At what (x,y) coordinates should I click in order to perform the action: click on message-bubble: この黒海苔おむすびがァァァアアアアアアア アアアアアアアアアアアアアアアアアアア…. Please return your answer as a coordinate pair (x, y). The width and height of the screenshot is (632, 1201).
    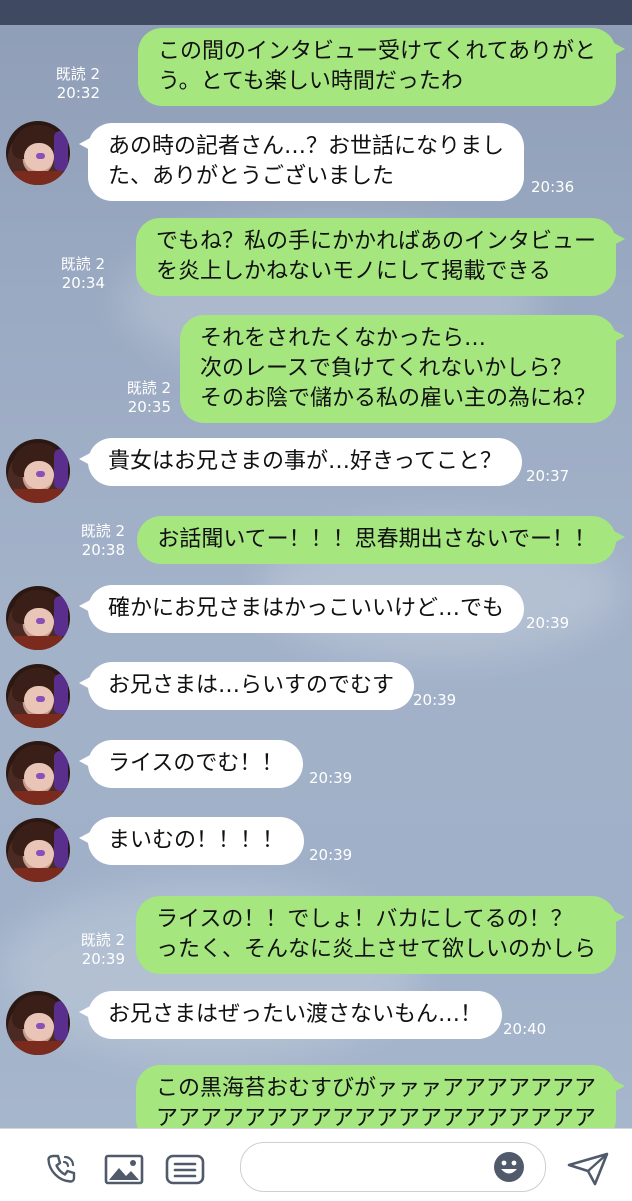
    Looking at the image, I should click on (380, 1096).